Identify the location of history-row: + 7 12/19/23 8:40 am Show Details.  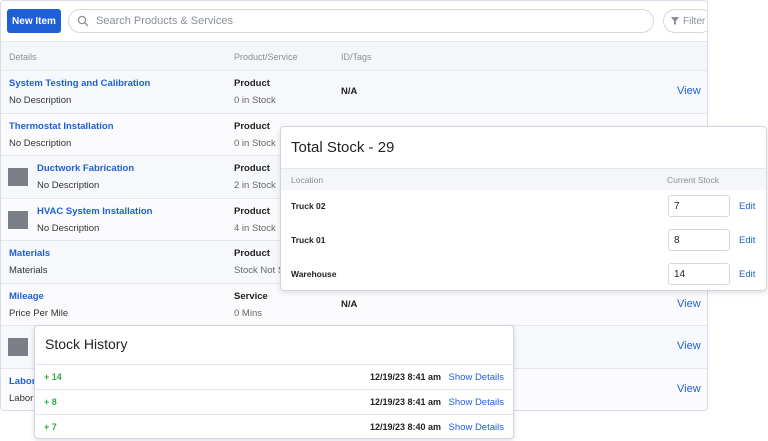
(274, 426).